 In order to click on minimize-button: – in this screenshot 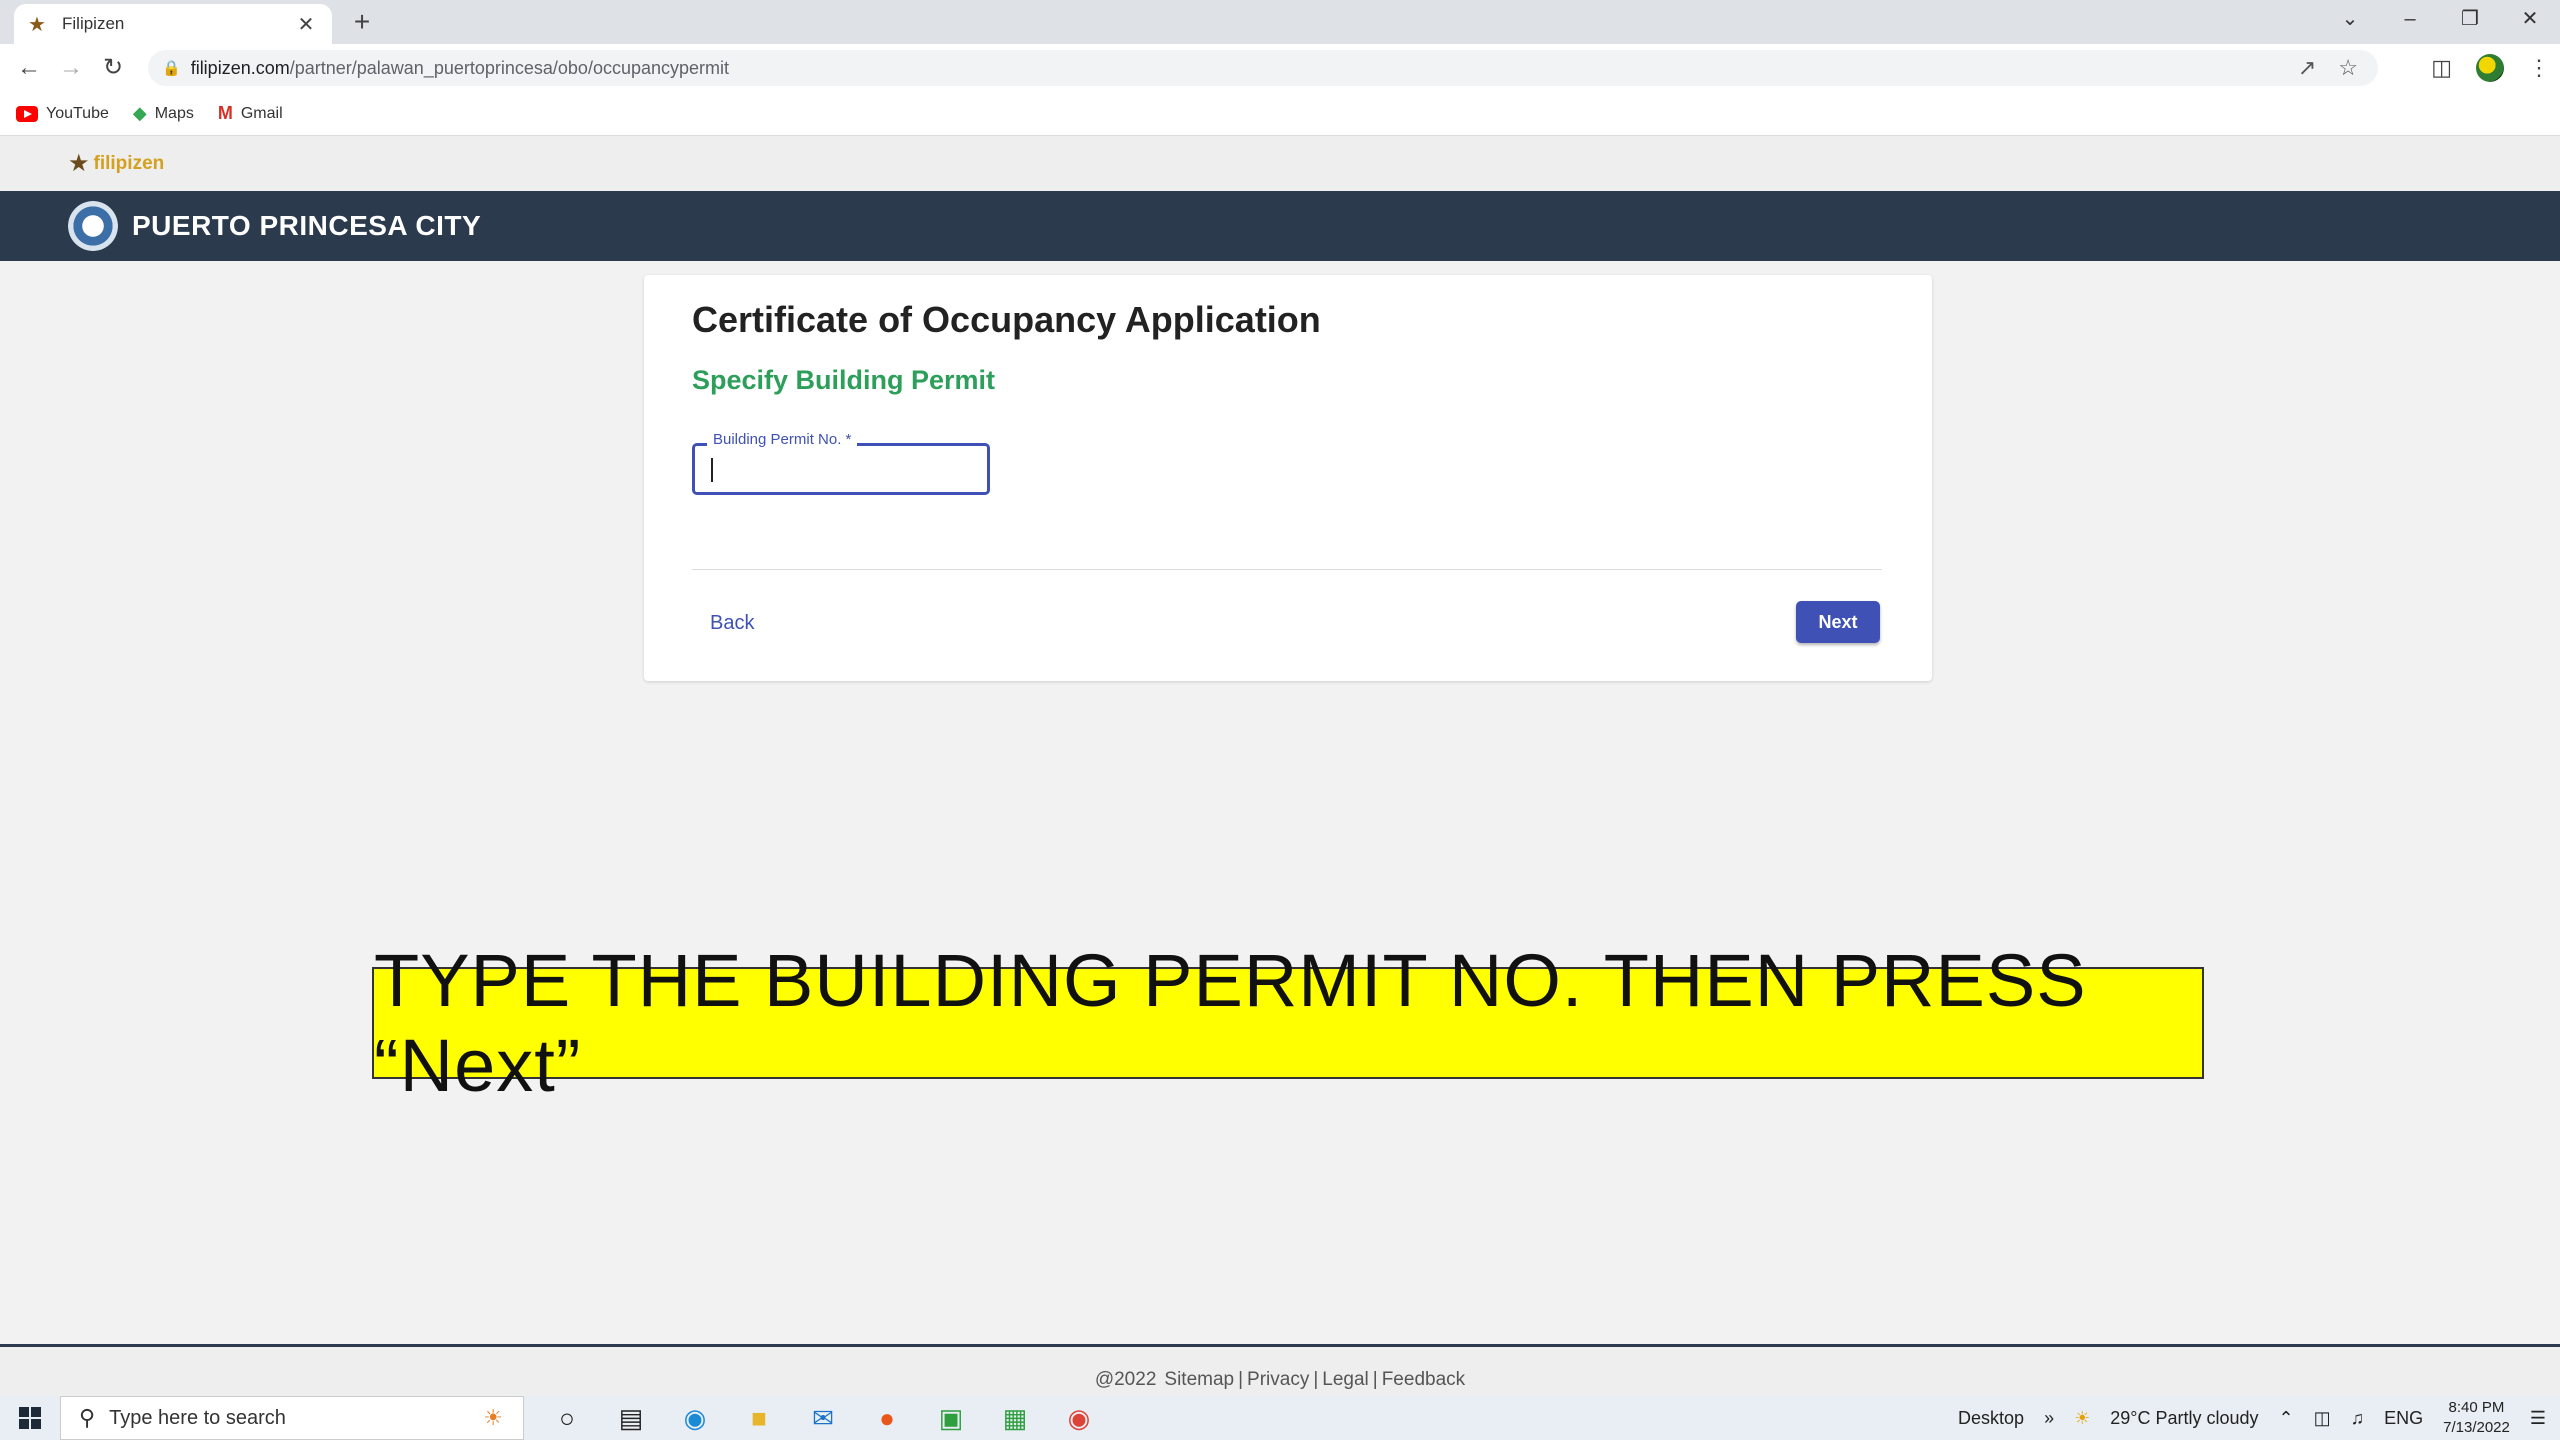, I will do `click(2410, 19)`.